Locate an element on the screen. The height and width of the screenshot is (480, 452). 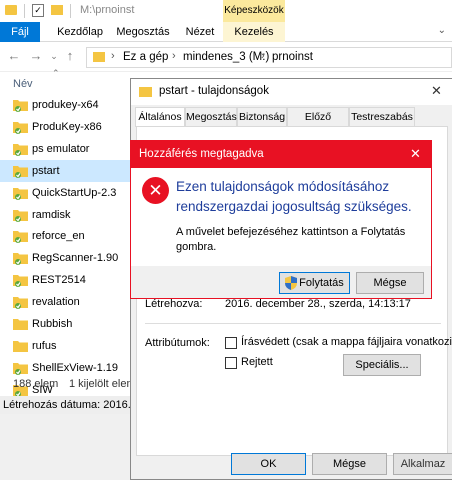
list-item-name: pstart is located at coordinates (46, 170).